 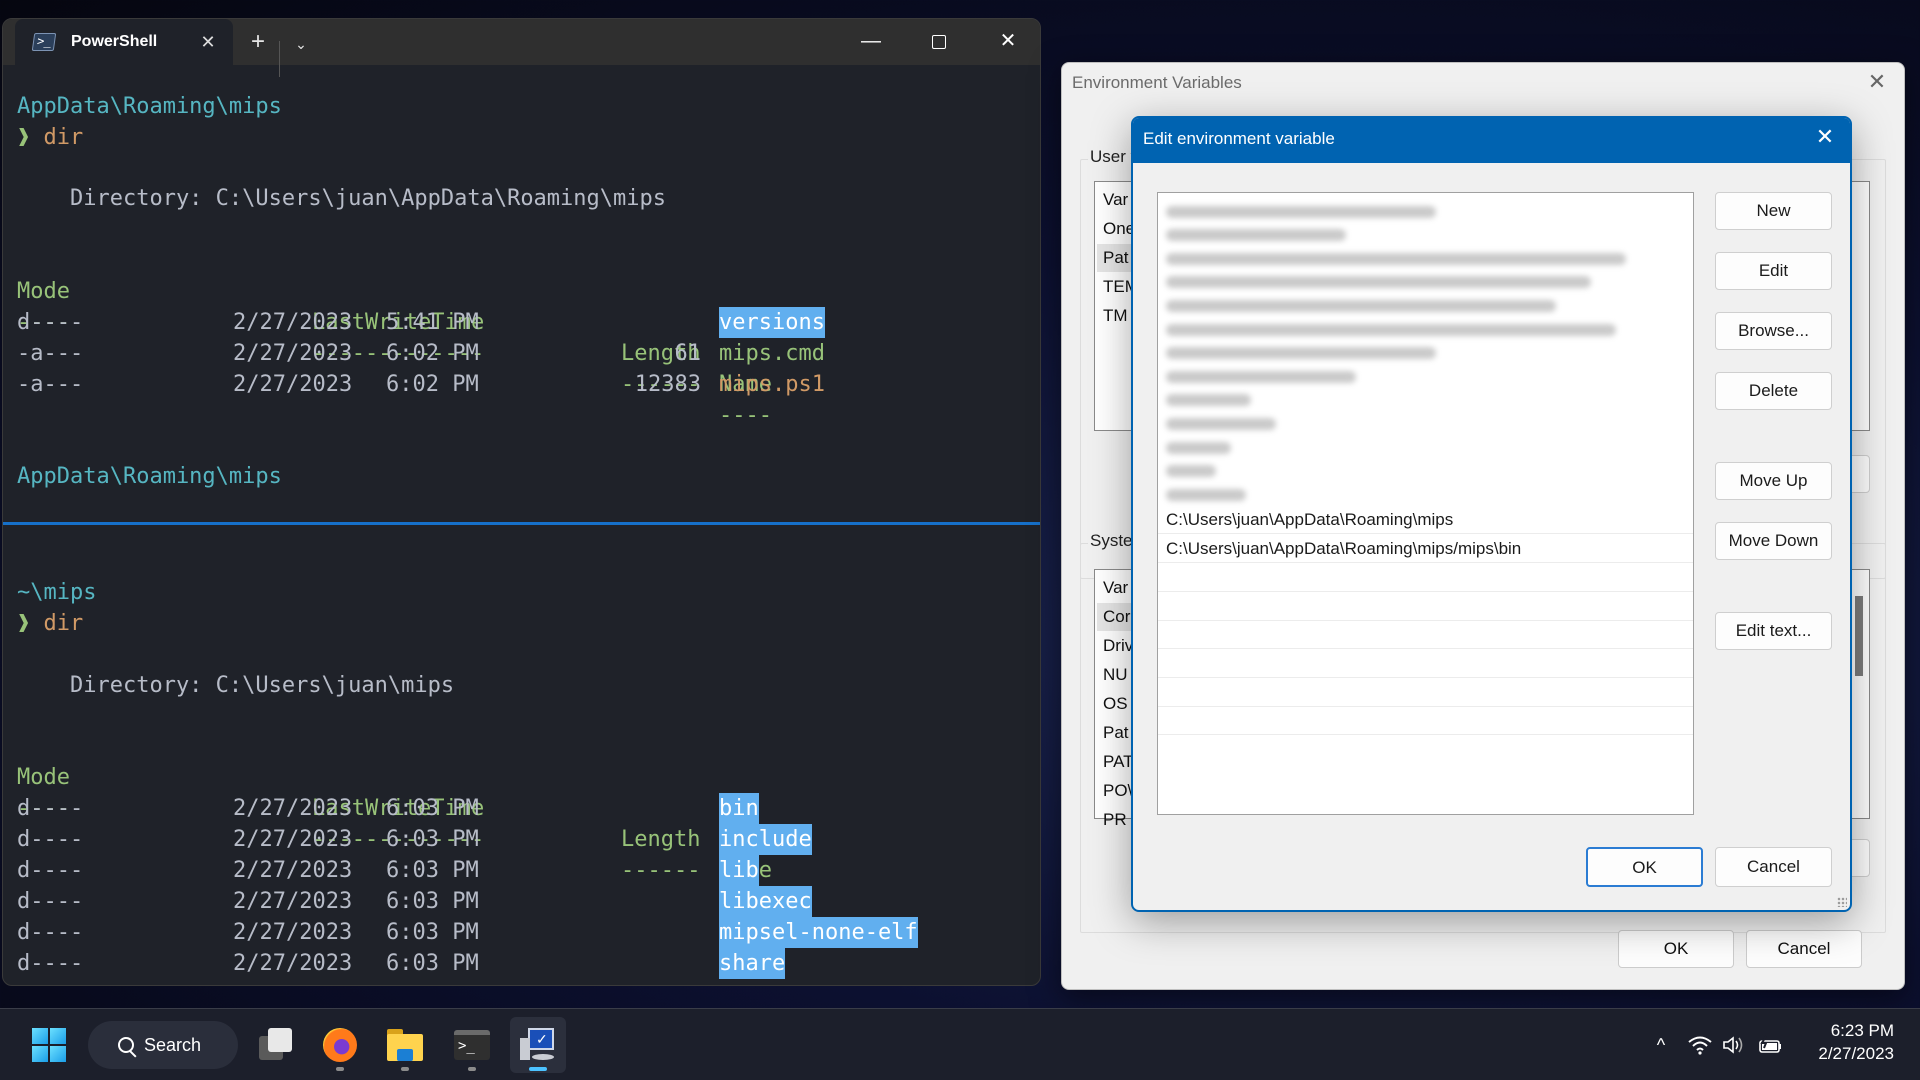 I want to click on volume-icon, so click(x=1734, y=1044).